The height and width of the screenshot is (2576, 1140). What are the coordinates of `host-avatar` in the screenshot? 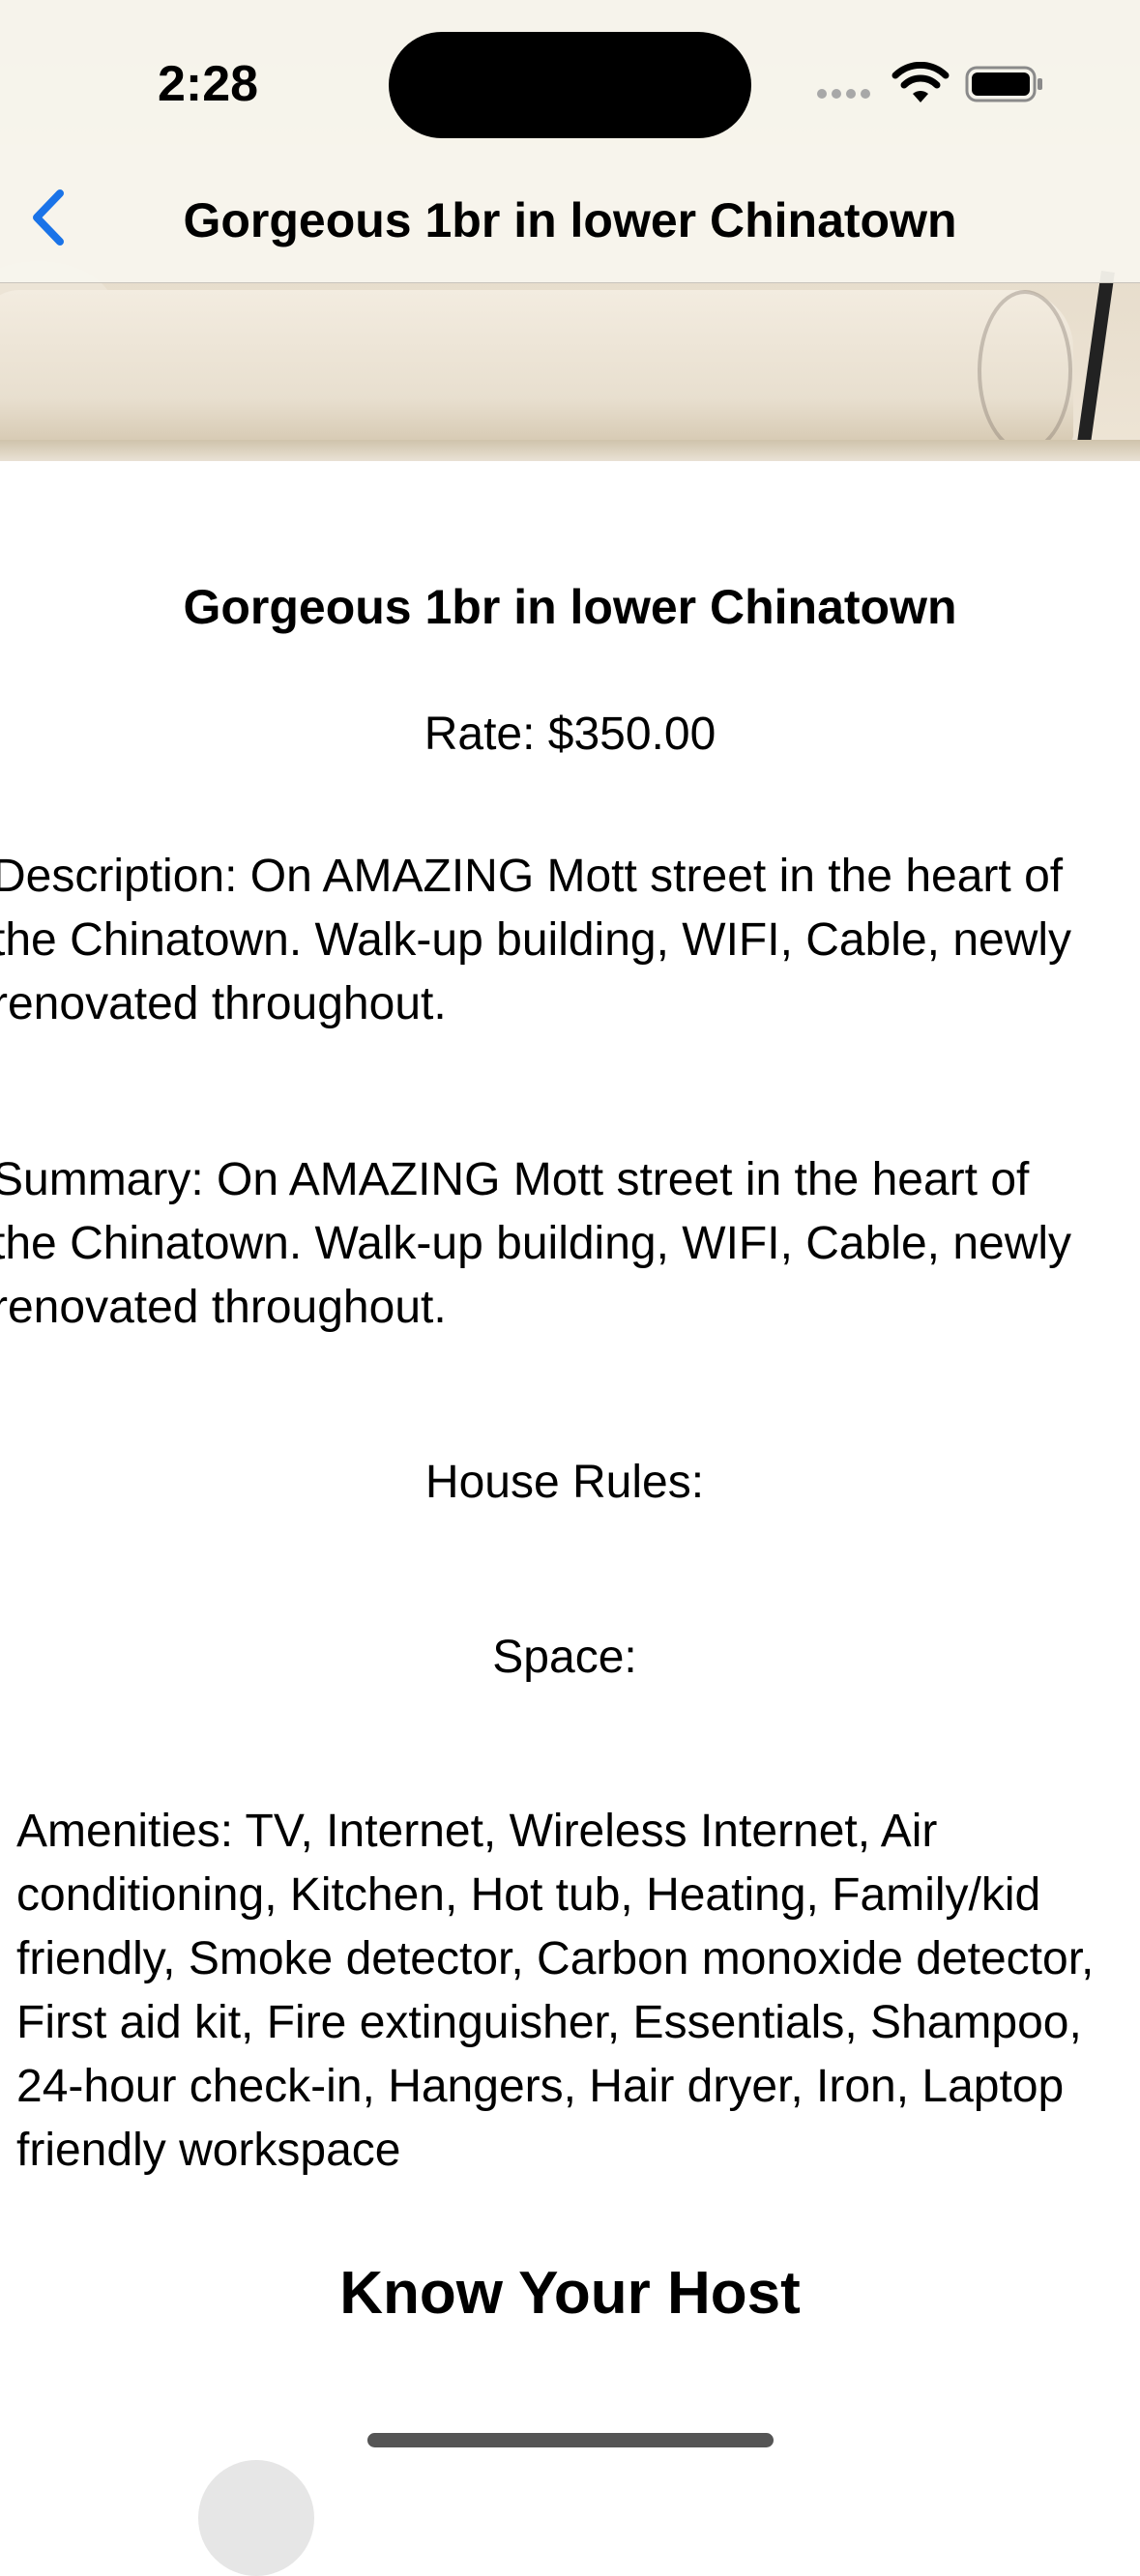 It's located at (256, 2518).